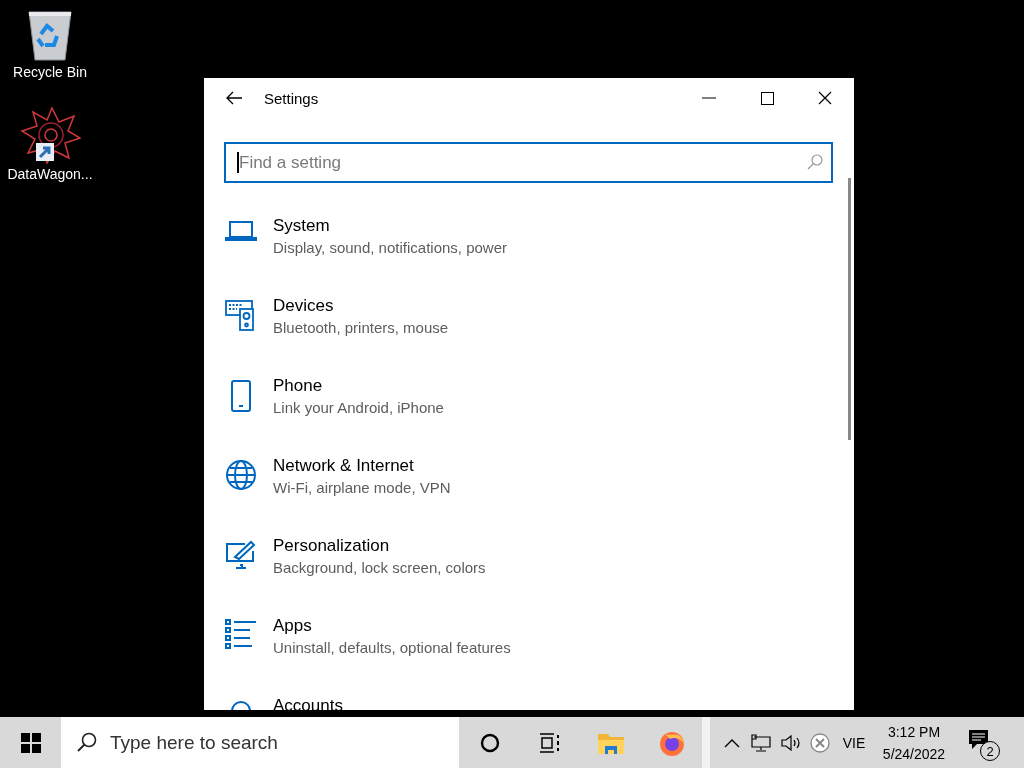 Image resolution: width=1024 pixels, height=768 pixels. Describe the element at coordinates (820, 742) in the screenshot. I see `x-circle-icon` at that location.